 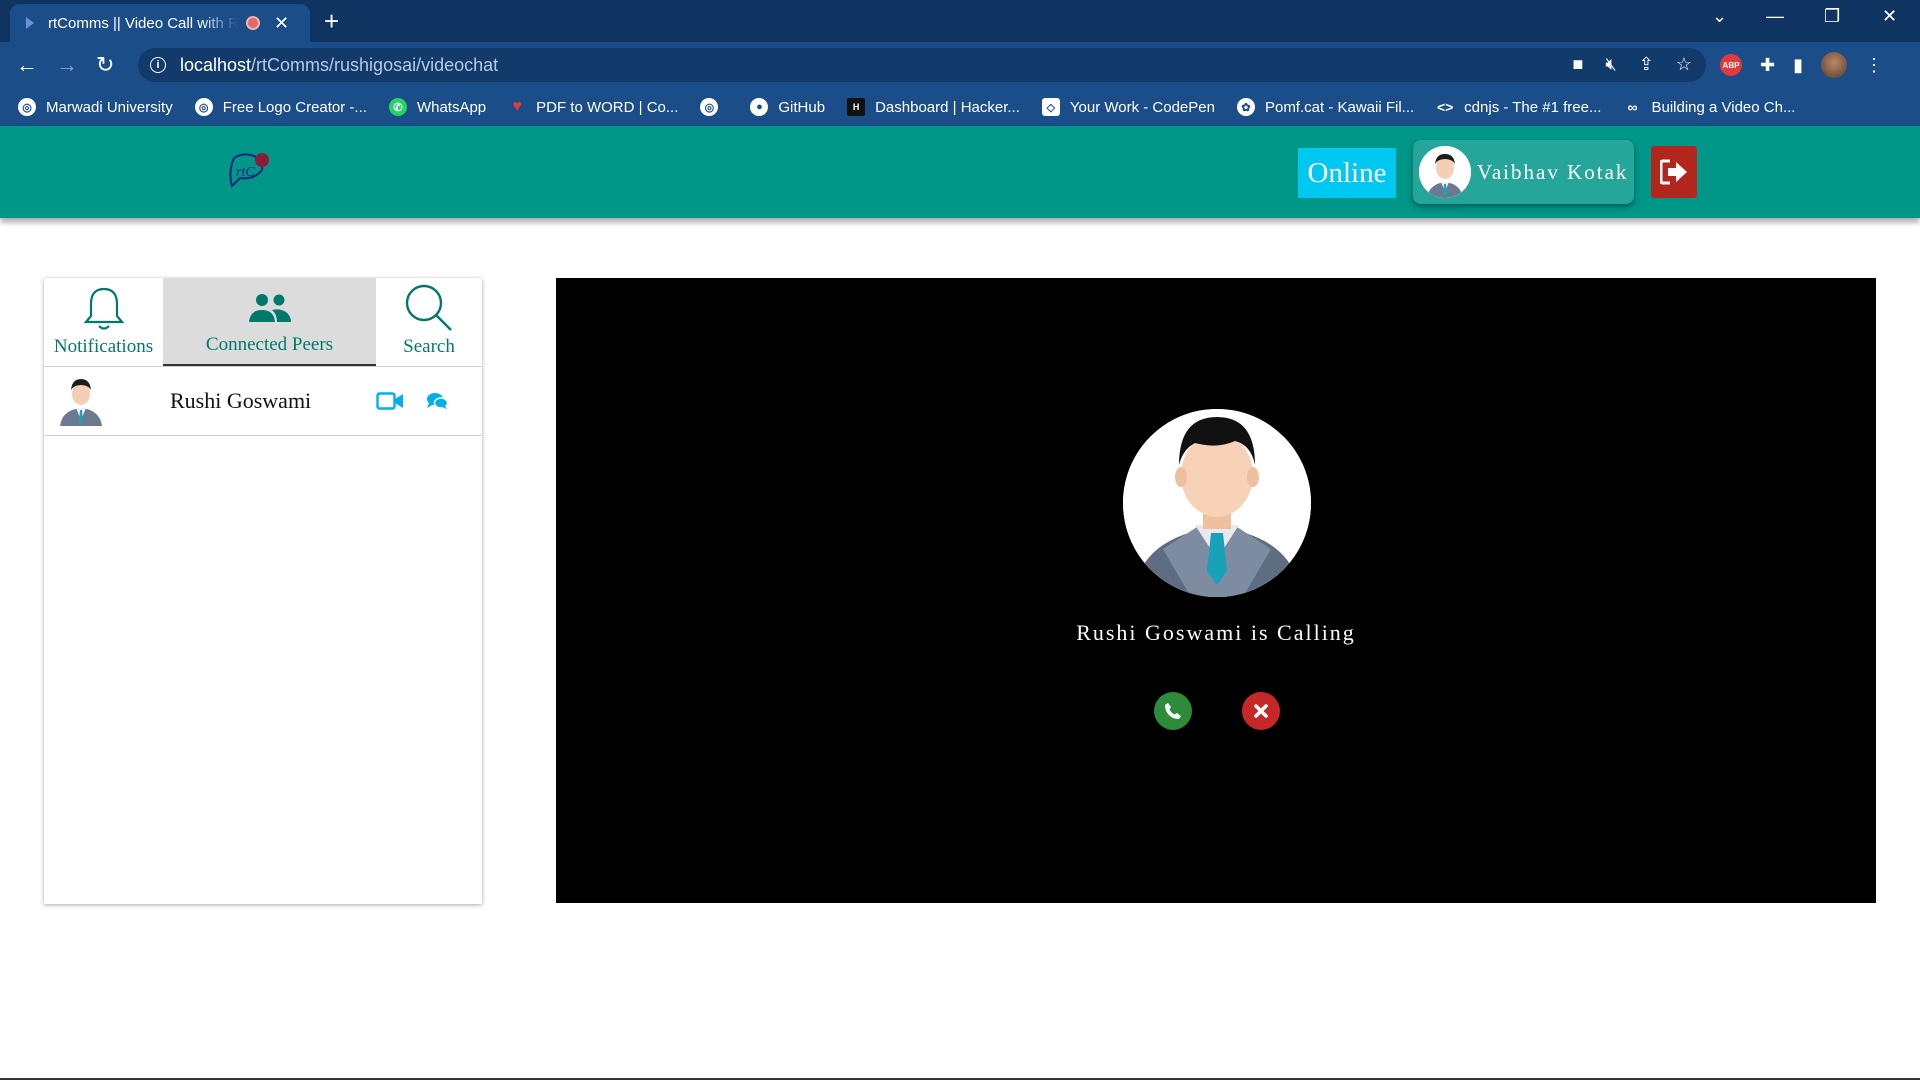 What do you see at coordinates (1775, 16) in the screenshot?
I see `minimize-button: —` at bounding box center [1775, 16].